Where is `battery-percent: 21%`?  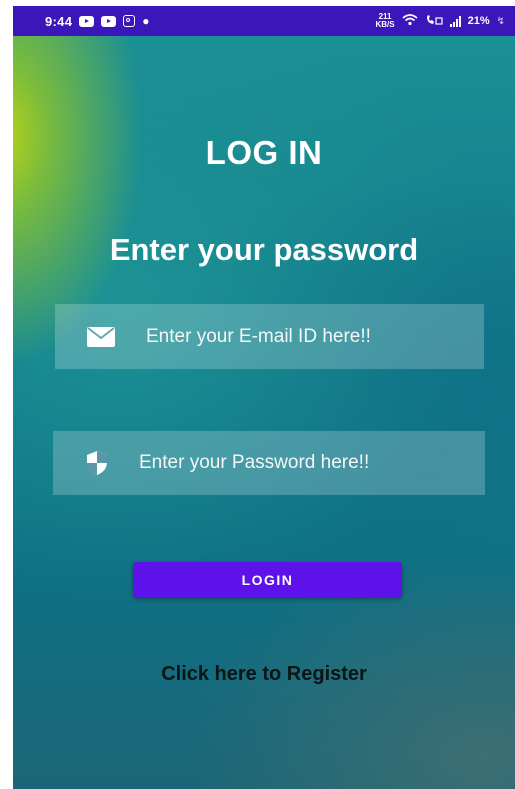 battery-percent: 21% is located at coordinates (478, 21).